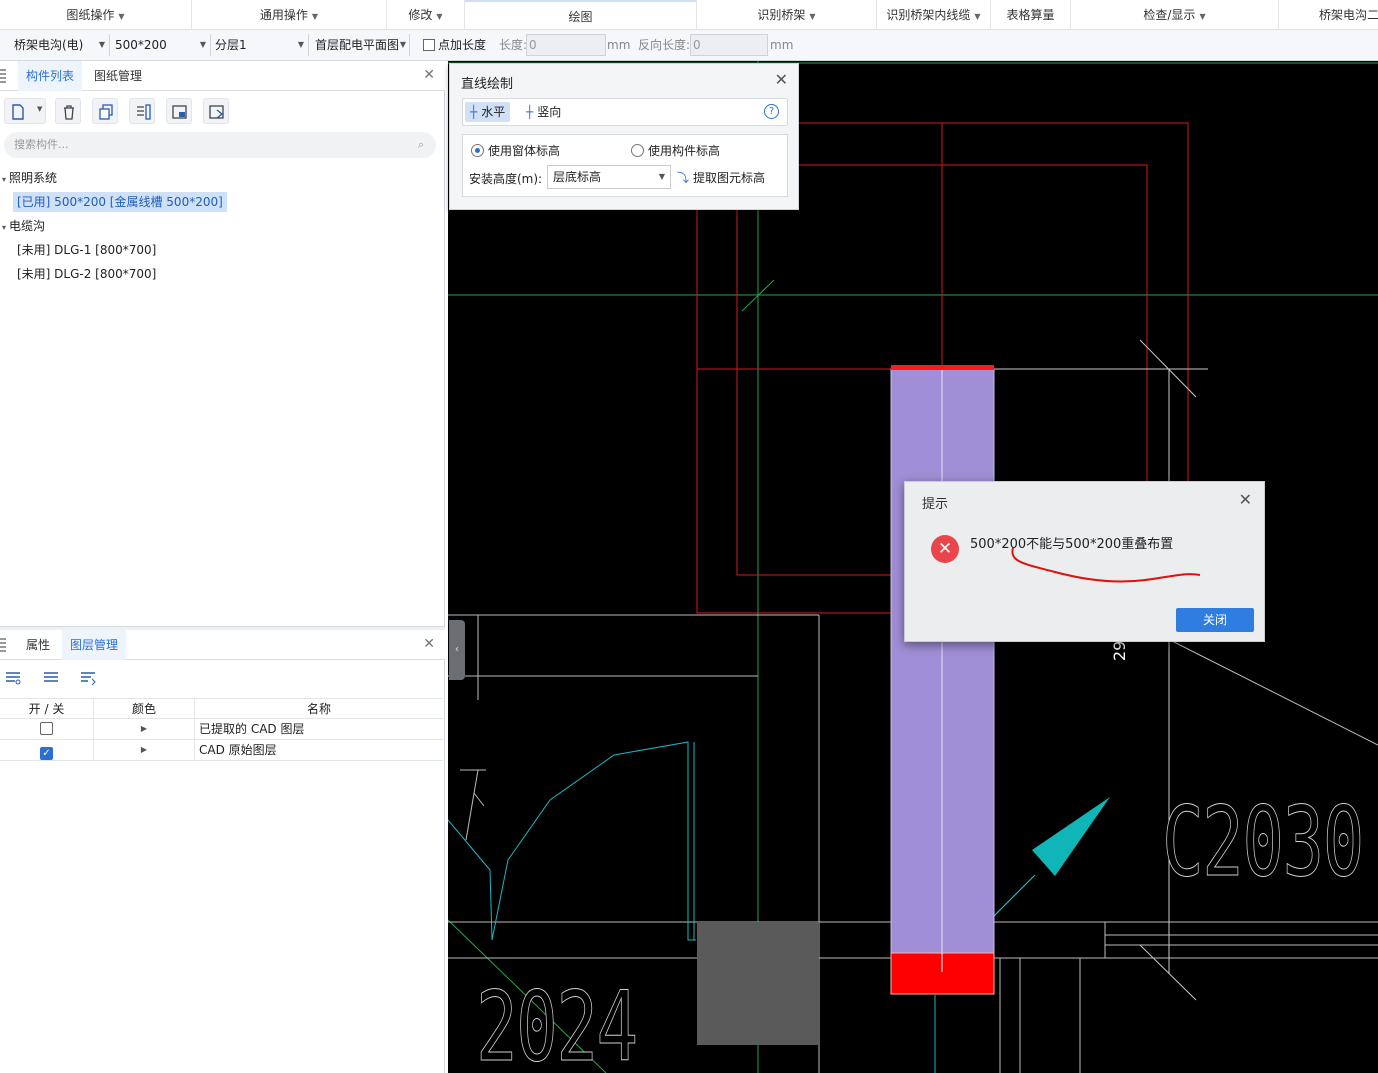 This screenshot has width=1378, height=1073. I want to click on direction-toolbar: ┼ 水平 ┼ 竖向 ?, so click(625, 112).